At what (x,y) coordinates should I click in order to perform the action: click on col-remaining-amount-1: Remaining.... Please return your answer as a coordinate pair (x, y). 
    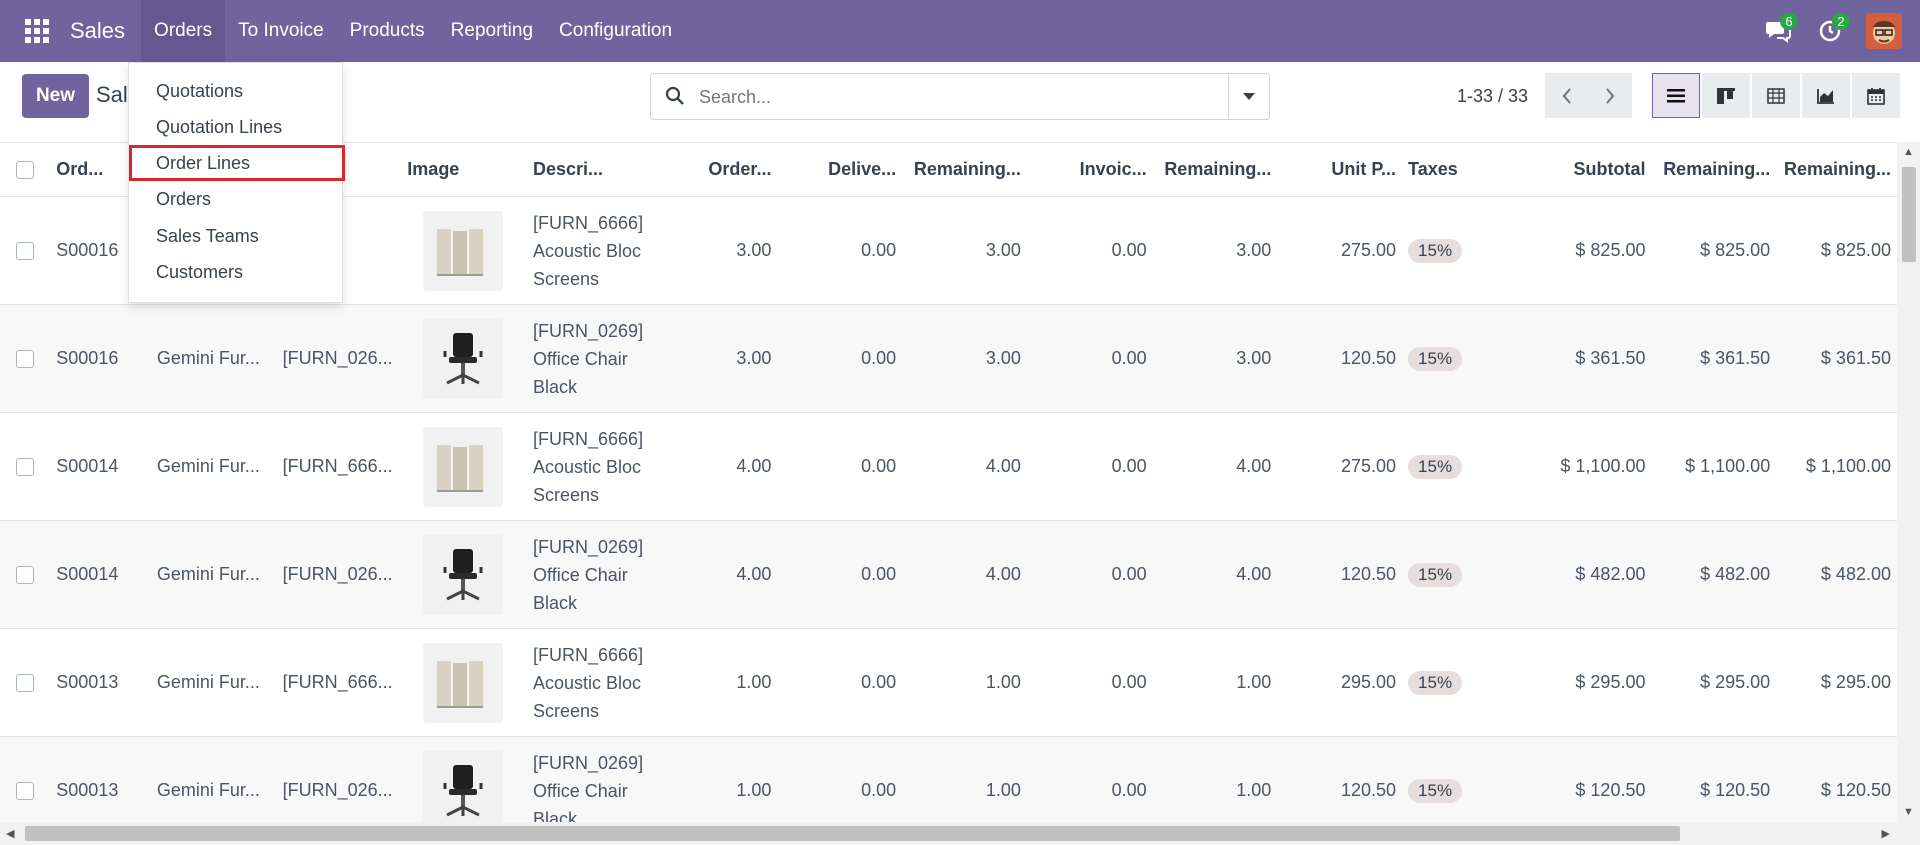
    Looking at the image, I should click on (1714, 169).